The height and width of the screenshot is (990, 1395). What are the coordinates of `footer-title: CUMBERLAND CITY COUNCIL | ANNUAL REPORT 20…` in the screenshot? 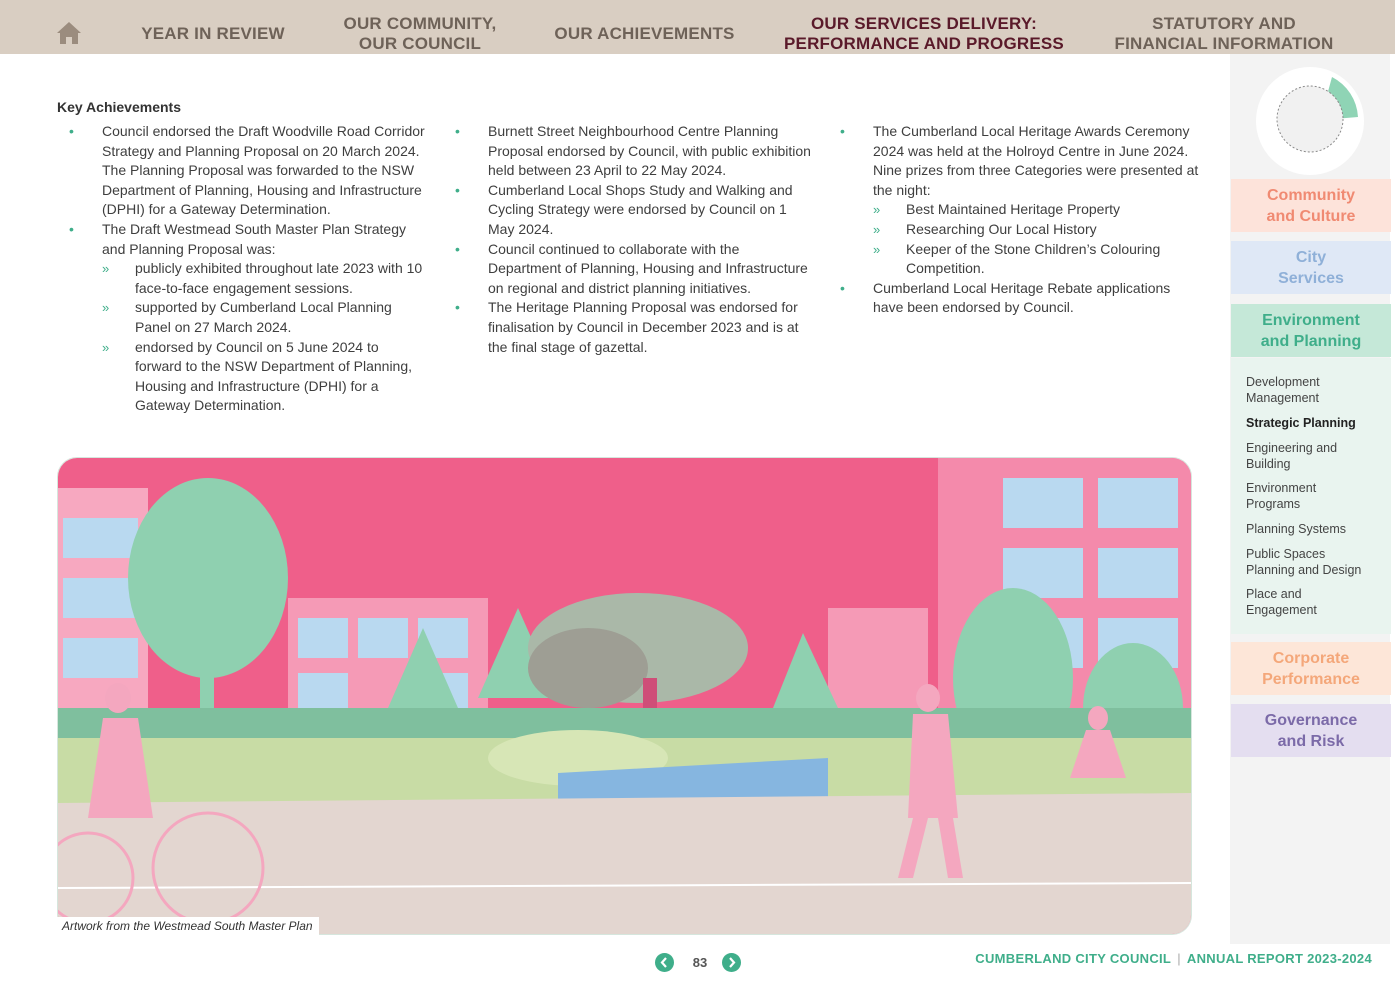 It's located at (1173, 958).